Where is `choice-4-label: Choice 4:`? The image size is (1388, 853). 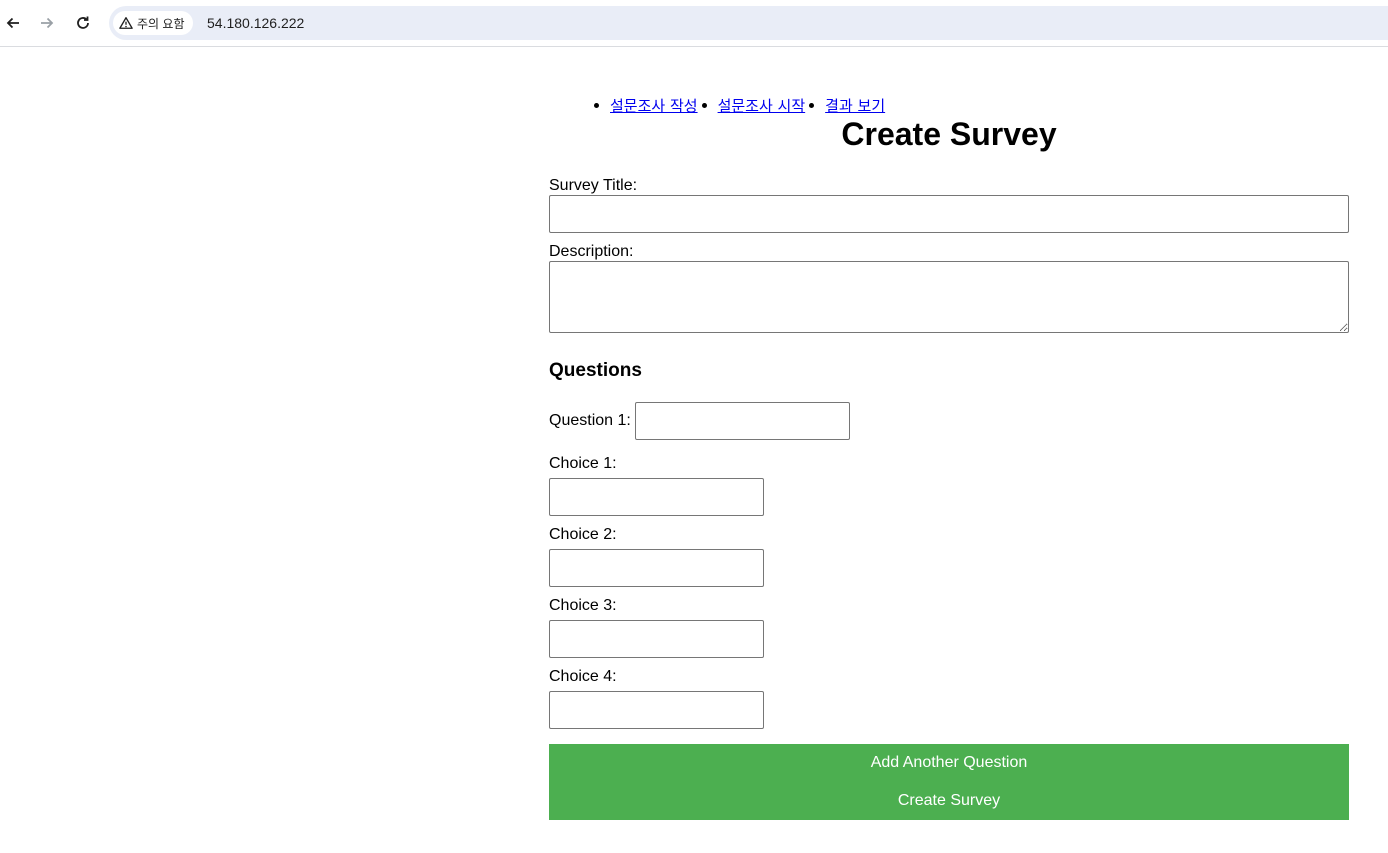
choice-4-label: Choice 4: is located at coordinates (583, 676).